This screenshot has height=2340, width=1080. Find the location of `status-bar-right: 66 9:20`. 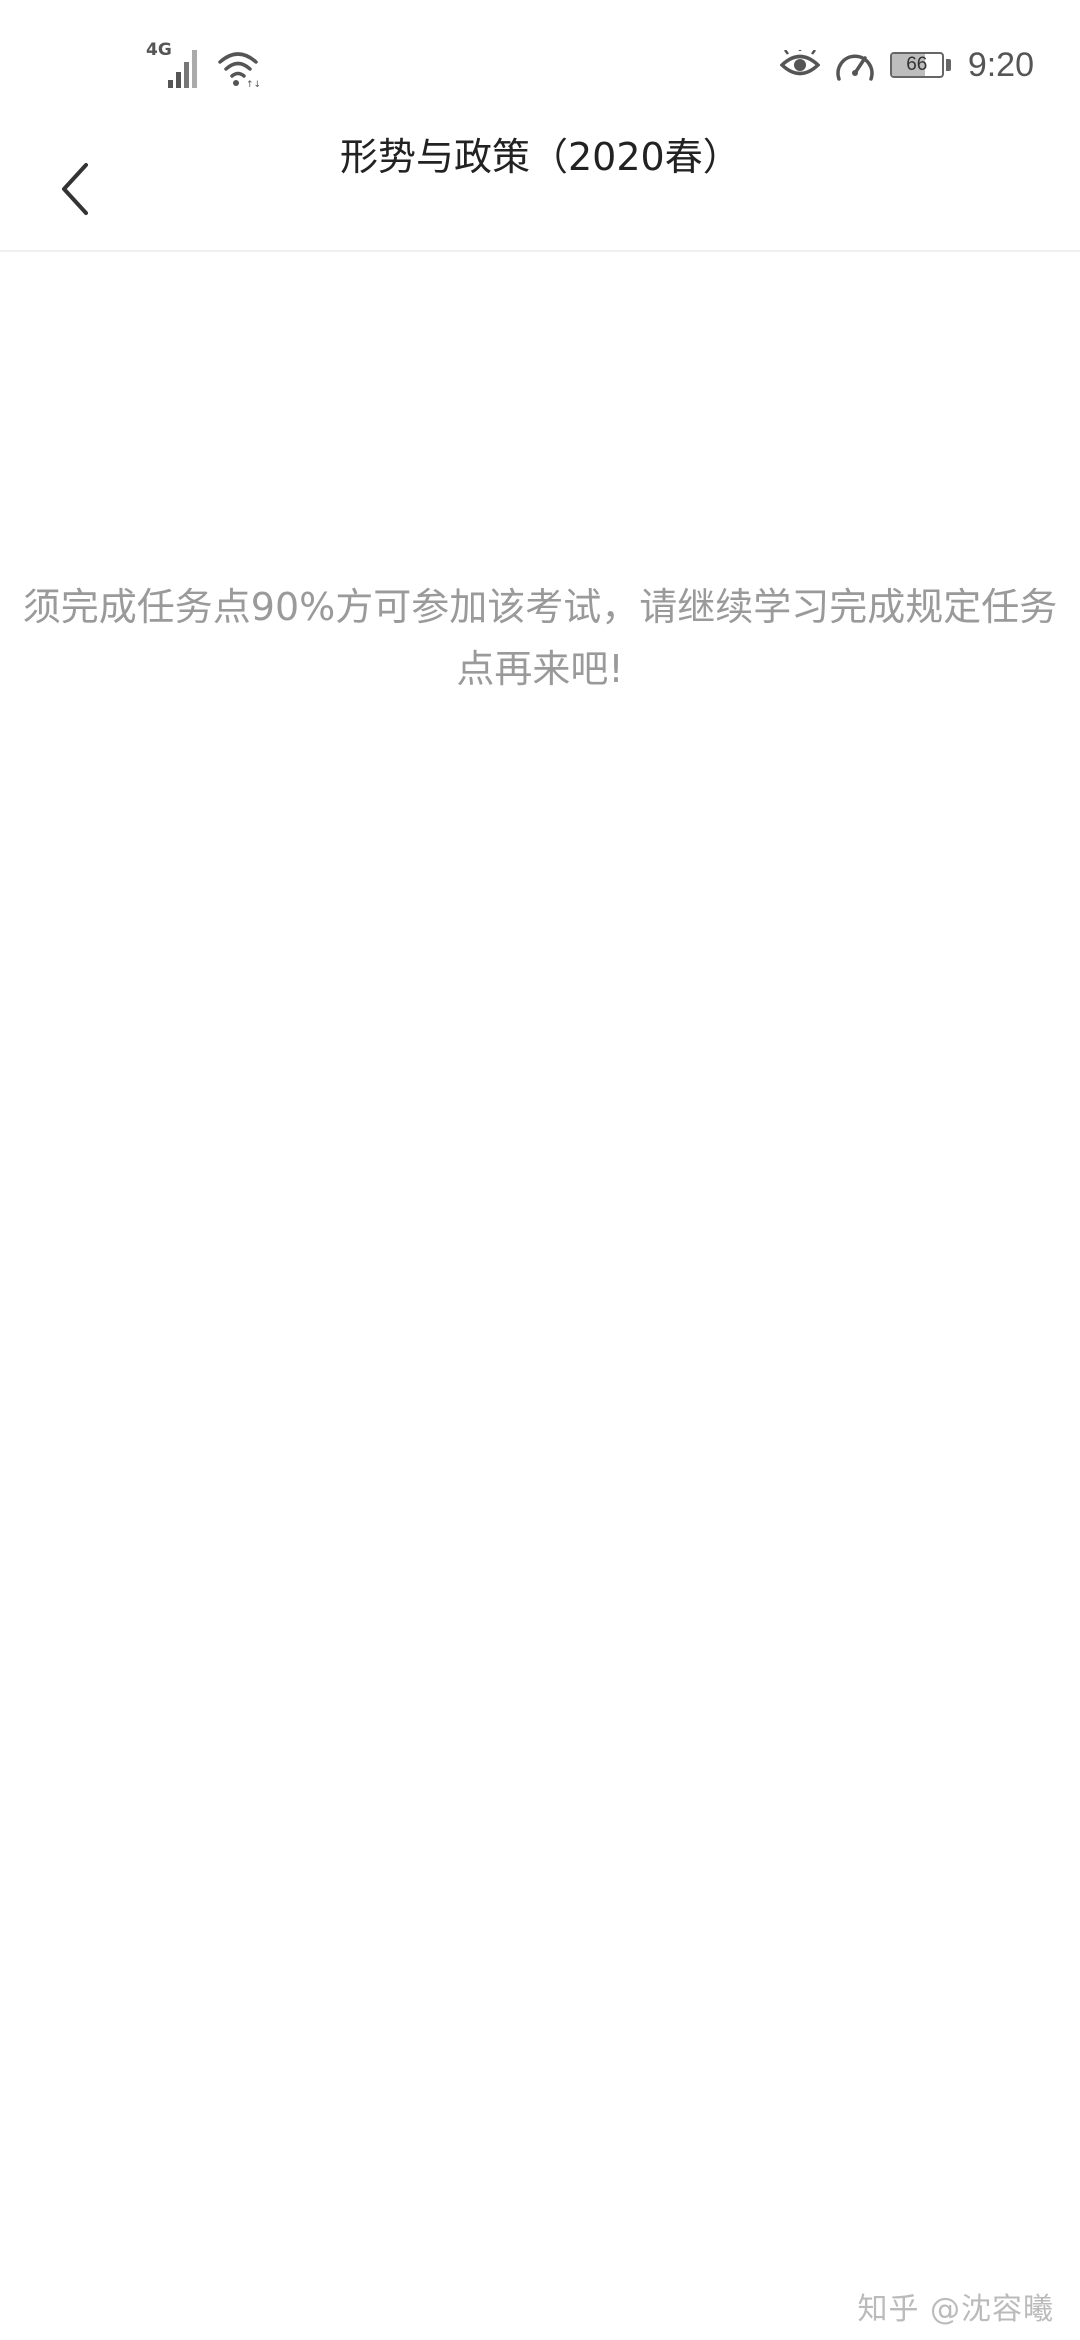

status-bar-right: 66 9:20 is located at coordinates (906, 65).